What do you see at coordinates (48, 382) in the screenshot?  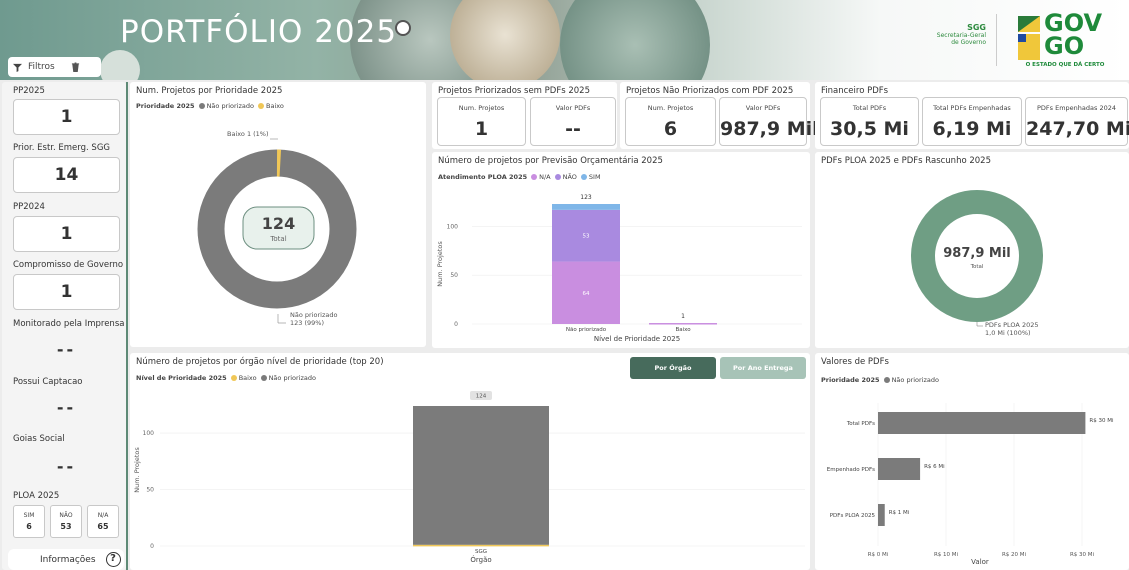 I see `captacao-label: Possui Captacao` at bounding box center [48, 382].